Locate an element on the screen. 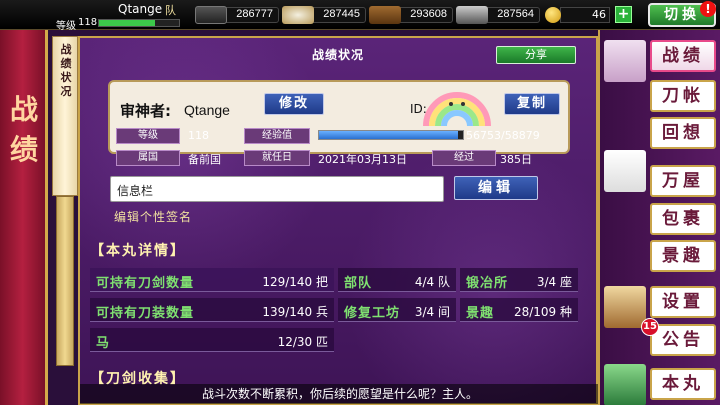  left-banner-title: 战绩 is located at coordinates (23, 129).